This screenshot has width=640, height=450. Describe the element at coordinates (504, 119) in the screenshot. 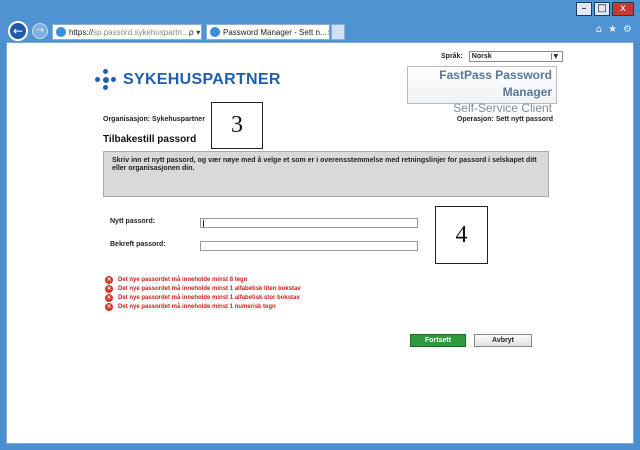

I see `operation-label: Operasjon: Sett nytt passord` at that location.